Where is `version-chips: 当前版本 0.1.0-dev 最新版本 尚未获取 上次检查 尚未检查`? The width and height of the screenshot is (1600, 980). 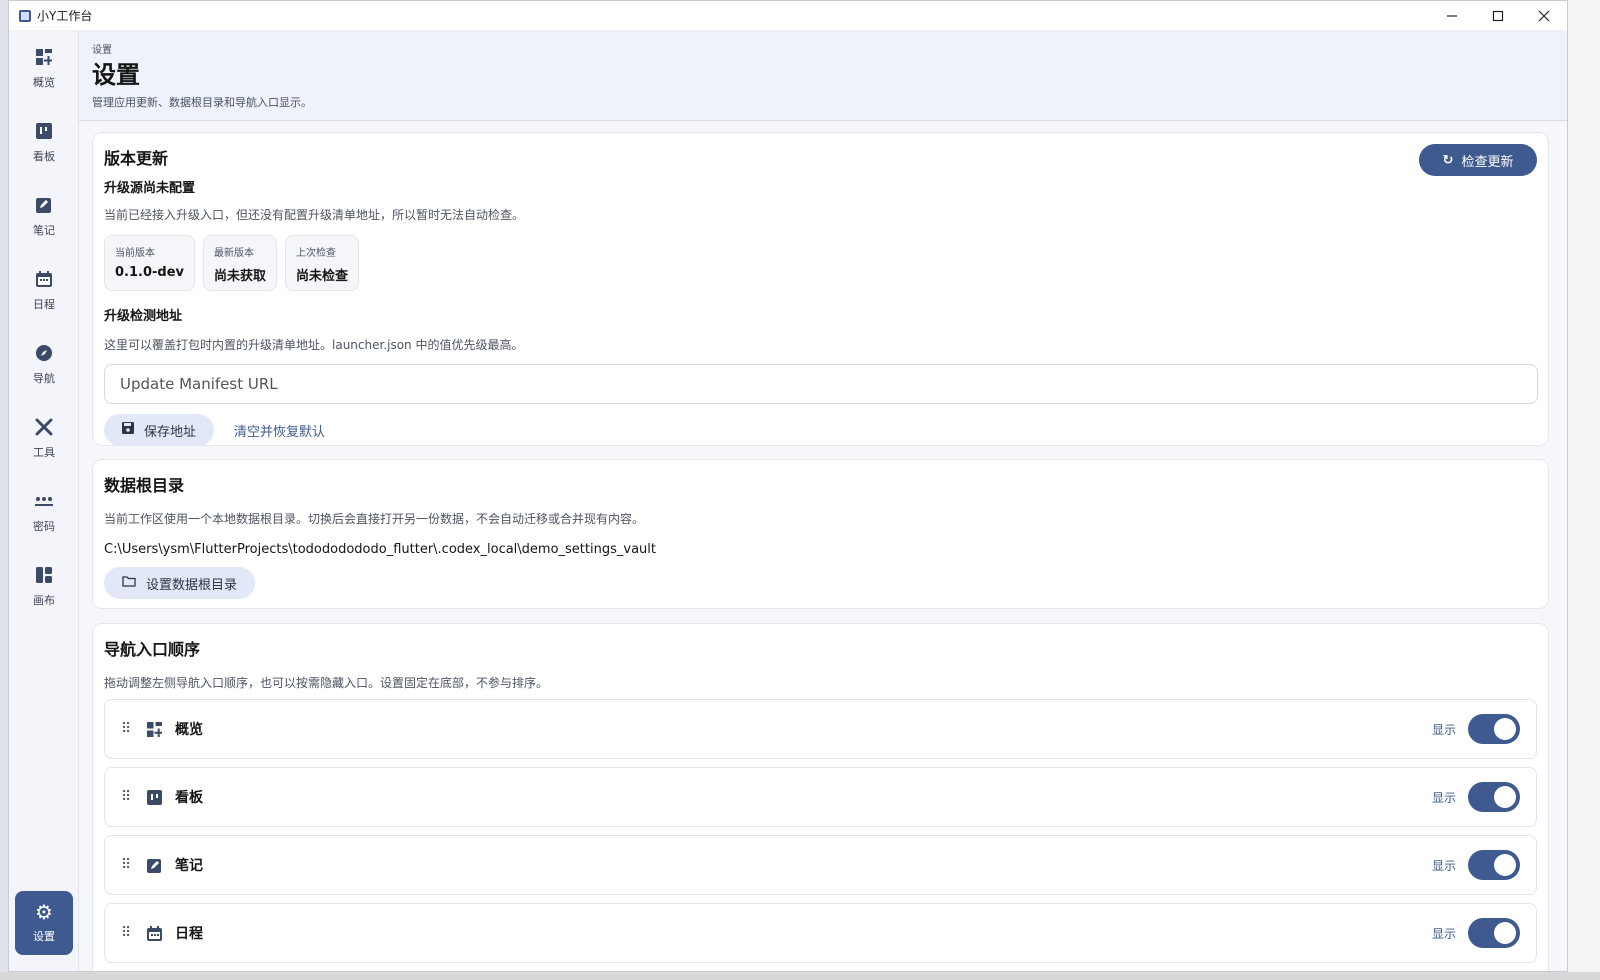 version-chips: 当前版本 0.1.0-dev 最新版本 尚未获取 上次检查 尚未检查 is located at coordinates (820, 263).